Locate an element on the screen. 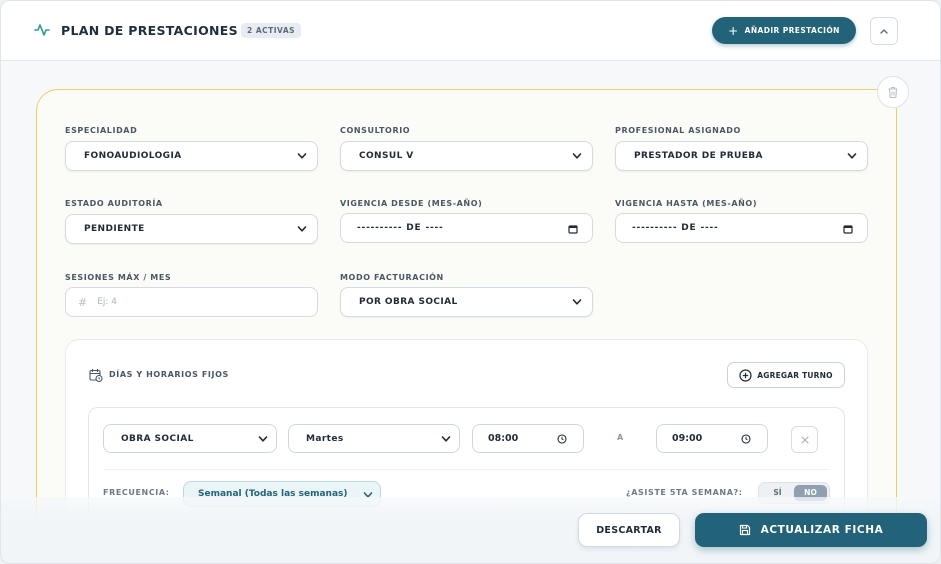 The height and width of the screenshot is (564, 941). add-shift-button: AGREGAR TURNO is located at coordinates (786, 375).